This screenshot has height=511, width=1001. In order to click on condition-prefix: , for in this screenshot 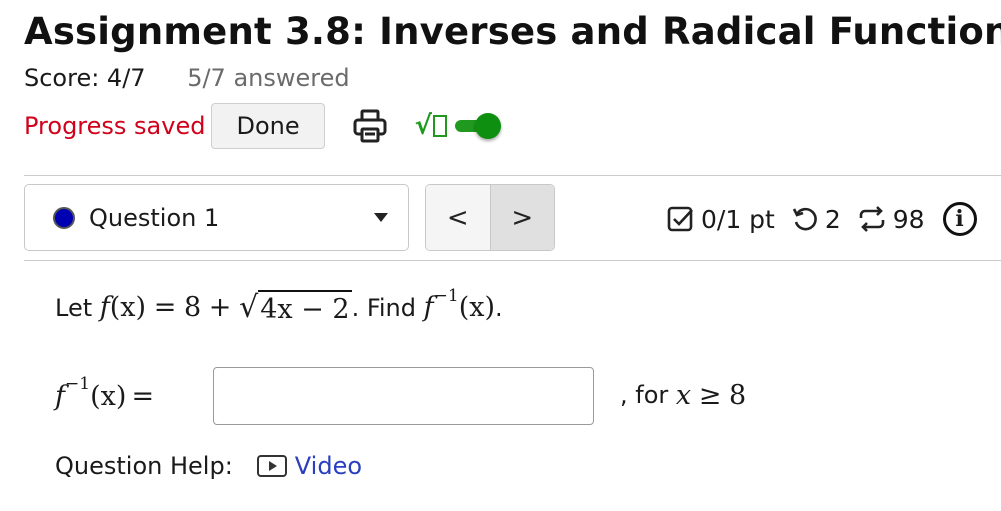, I will do `click(644, 395)`.